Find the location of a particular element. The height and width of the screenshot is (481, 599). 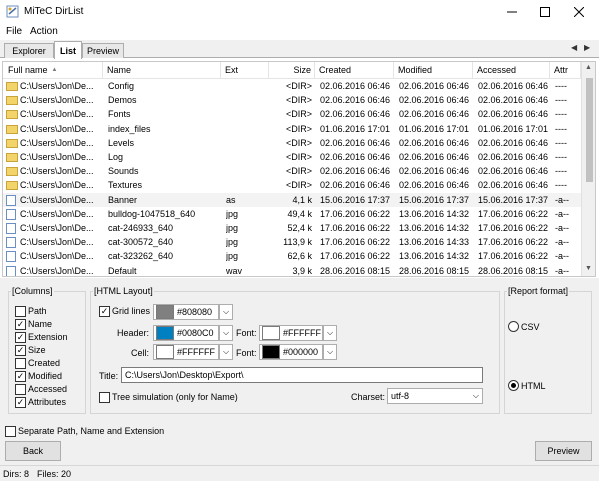

cell-accessed: 28.06.2016 08:15 is located at coordinates (513, 270).